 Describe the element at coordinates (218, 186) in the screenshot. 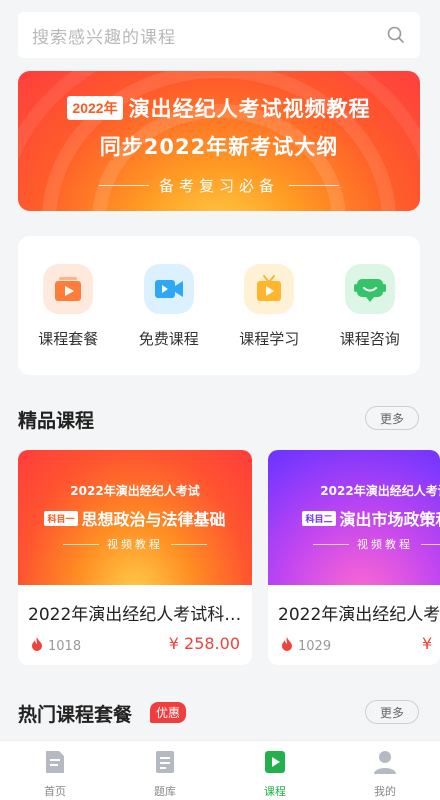

I see `banner-subtitle: 备考复习必备` at that location.